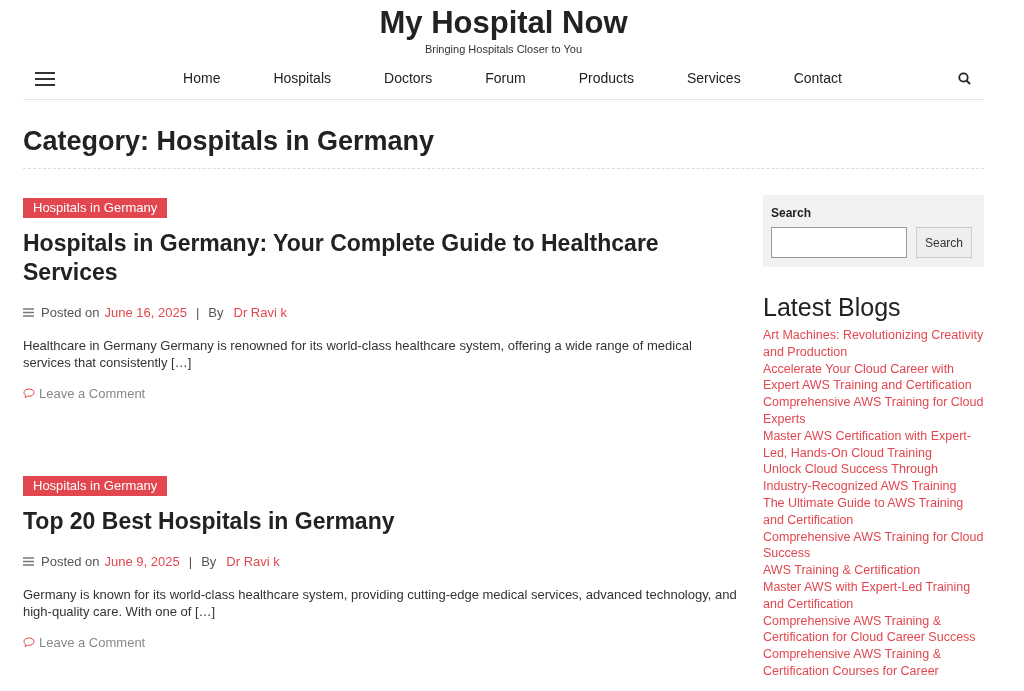  Describe the element at coordinates (817, 78) in the screenshot. I see `nav-link: Contact` at that location.